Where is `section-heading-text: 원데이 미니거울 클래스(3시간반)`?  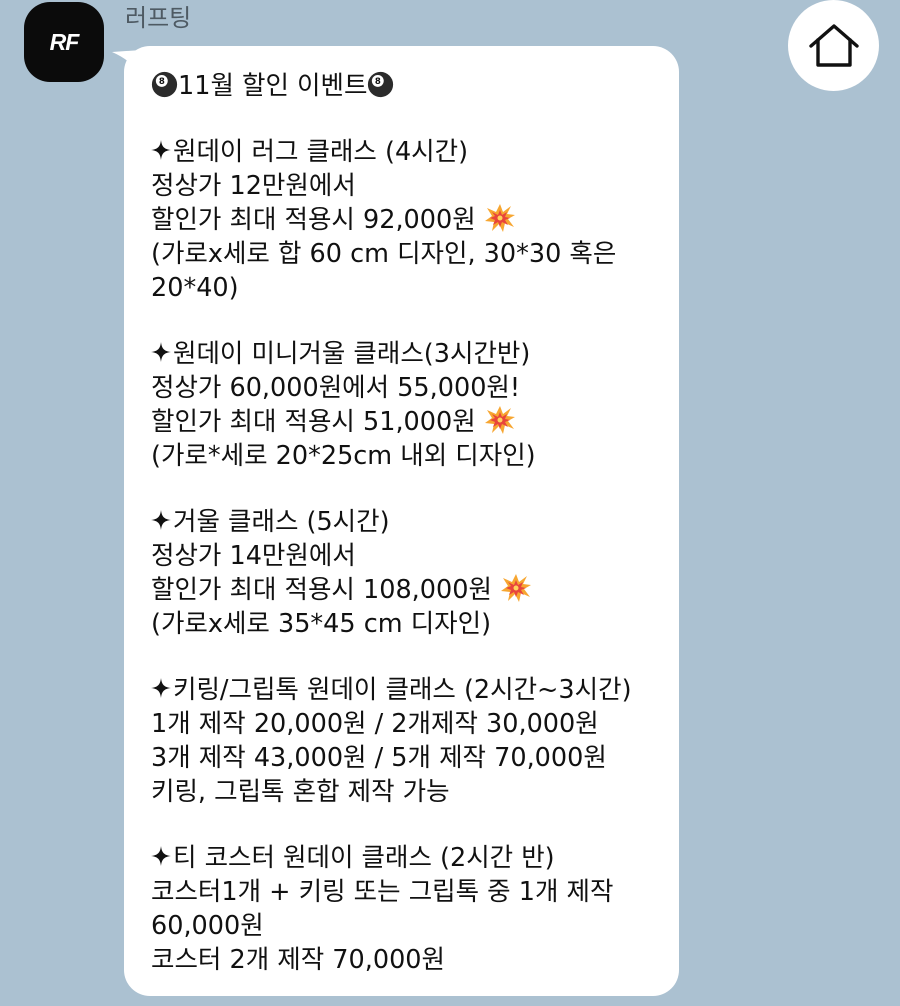 section-heading-text: 원데이 미니거울 클래스(3시간반) is located at coordinates (352, 354).